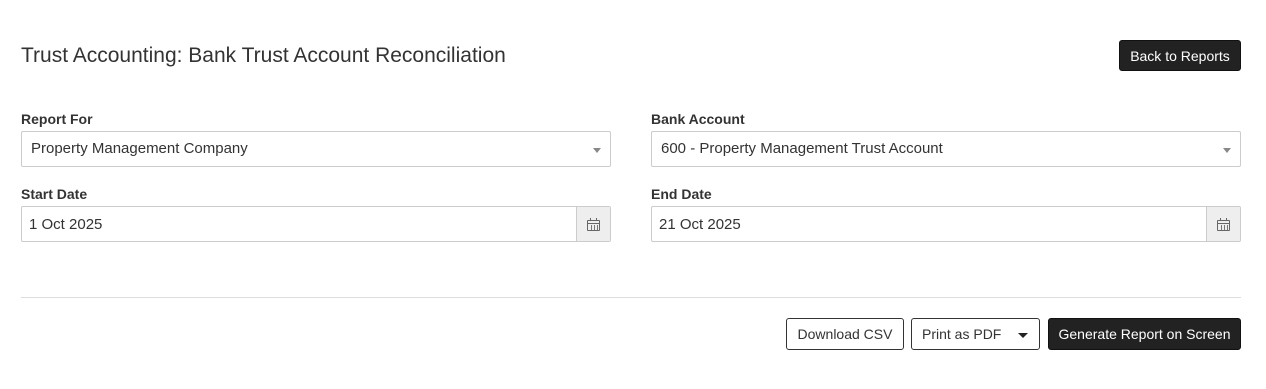 This screenshot has width=1266, height=389. I want to click on end-date-picker-button, so click(1223, 224).